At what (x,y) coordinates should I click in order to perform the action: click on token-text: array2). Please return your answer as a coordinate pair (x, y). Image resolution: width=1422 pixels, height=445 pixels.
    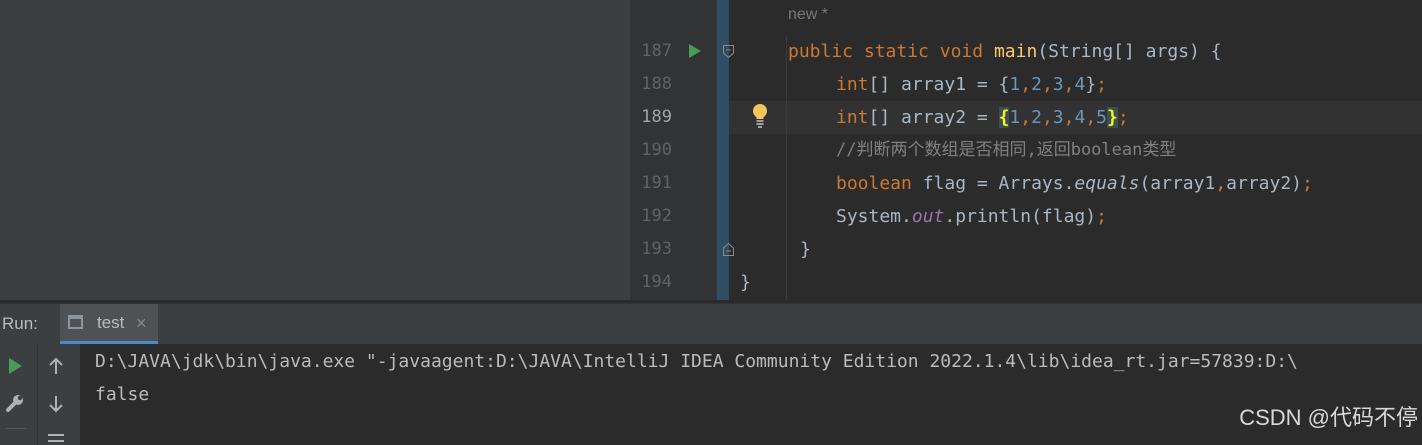
    Looking at the image, I should click on (1264, 183).